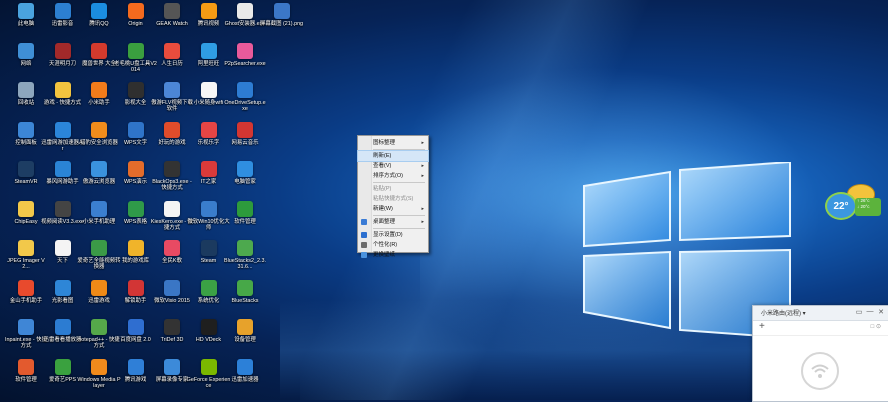 The width and height of the screenshot is (888, 402). Describe the element at coordinates (172, 299) in the screenshot. I see `desktop-icon-visio-2015: 微软Visio 2015` at that location.